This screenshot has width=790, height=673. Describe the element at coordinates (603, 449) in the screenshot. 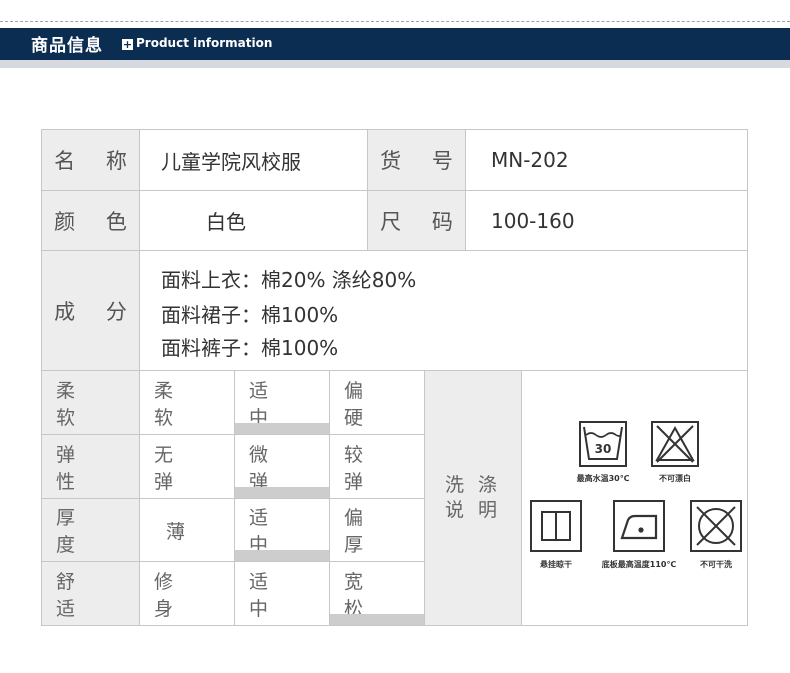

I see `wash-temp: 30` at that location.